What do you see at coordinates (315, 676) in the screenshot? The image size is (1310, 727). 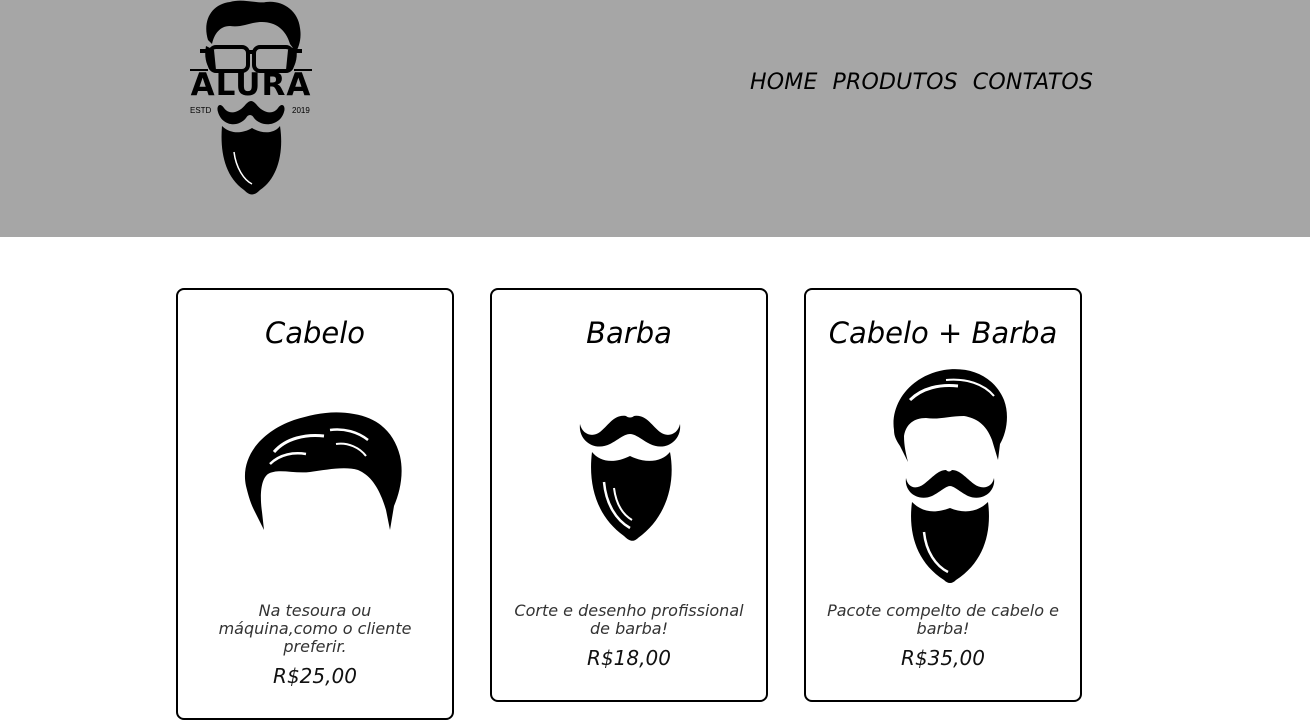 I see `product-price: R$25,00` at bounding box center [315, 676].